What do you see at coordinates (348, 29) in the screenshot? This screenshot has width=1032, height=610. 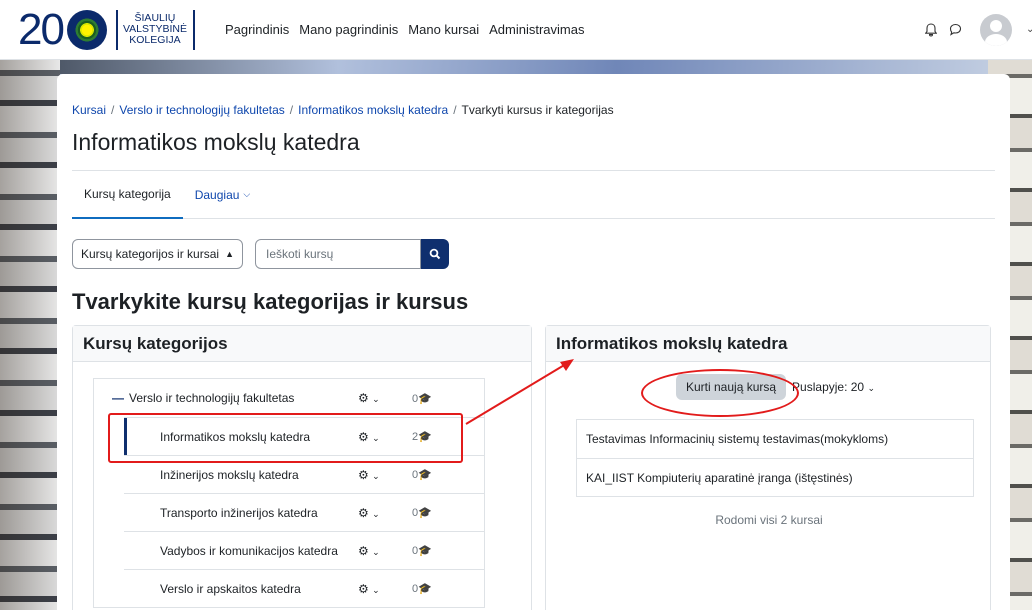 I see `nav-dashboard: Mano pagrindinis` at bounding box center [348, 29].